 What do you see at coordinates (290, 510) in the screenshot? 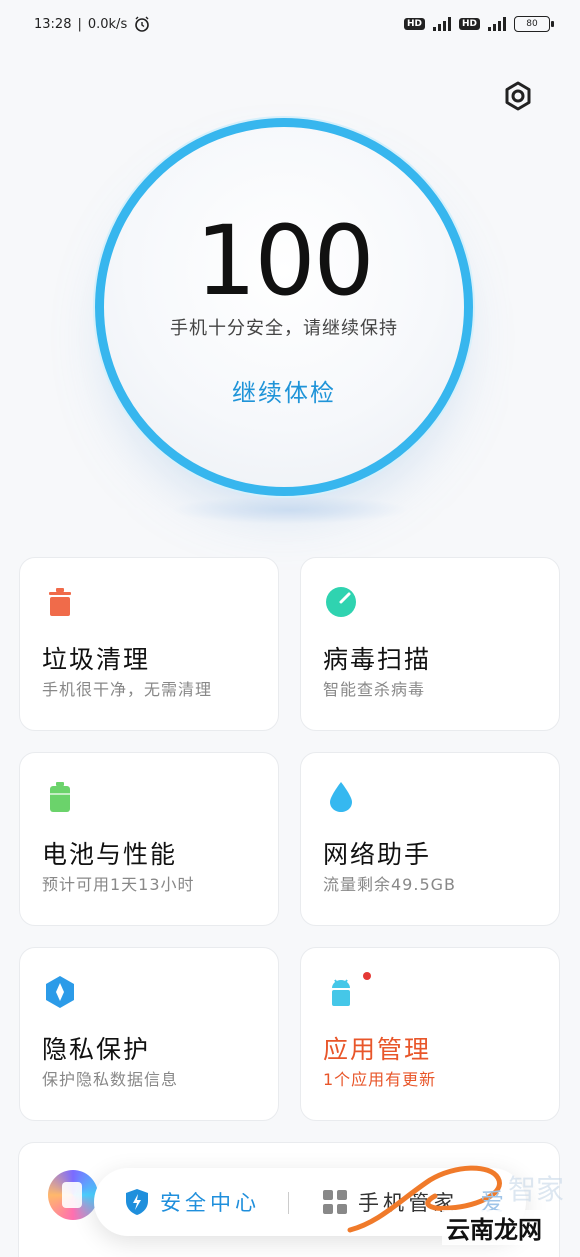
I see `score-circle-shadow` at bounding box center [290, 510].